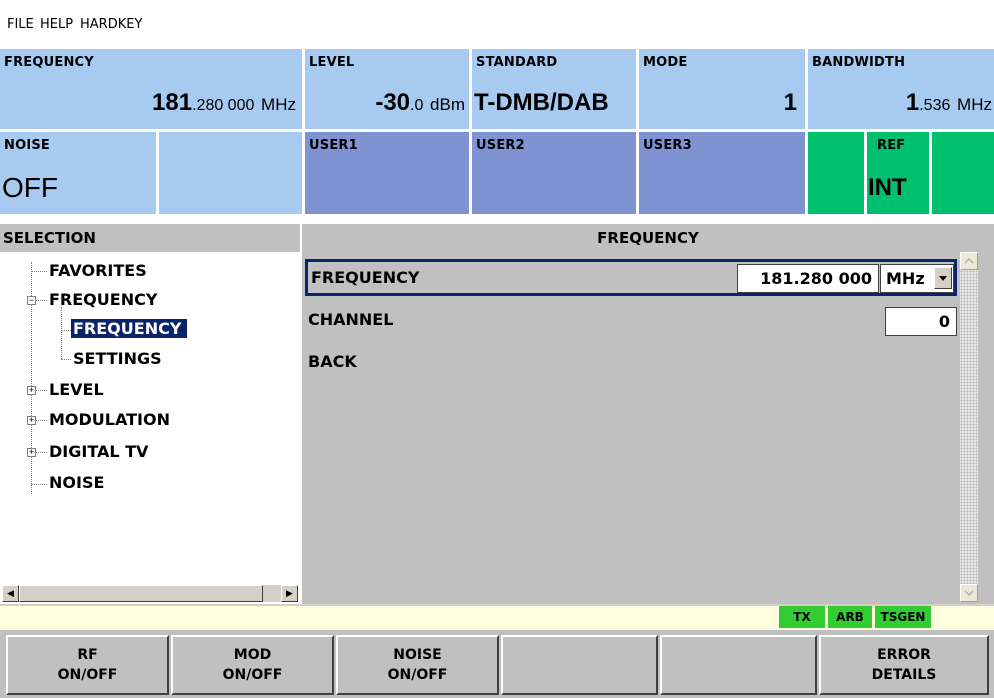 The image size is (994, 698). What do you see at coordinates (901, 89) in the screenshot?
I see `bandwidth-status: BANDWIDTH 1.536 MHz` at bounding box center [901, 89].